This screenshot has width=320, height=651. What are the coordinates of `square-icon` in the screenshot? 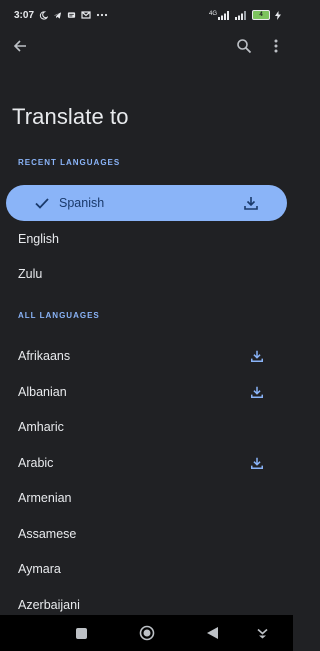 It's located at (81, 633).